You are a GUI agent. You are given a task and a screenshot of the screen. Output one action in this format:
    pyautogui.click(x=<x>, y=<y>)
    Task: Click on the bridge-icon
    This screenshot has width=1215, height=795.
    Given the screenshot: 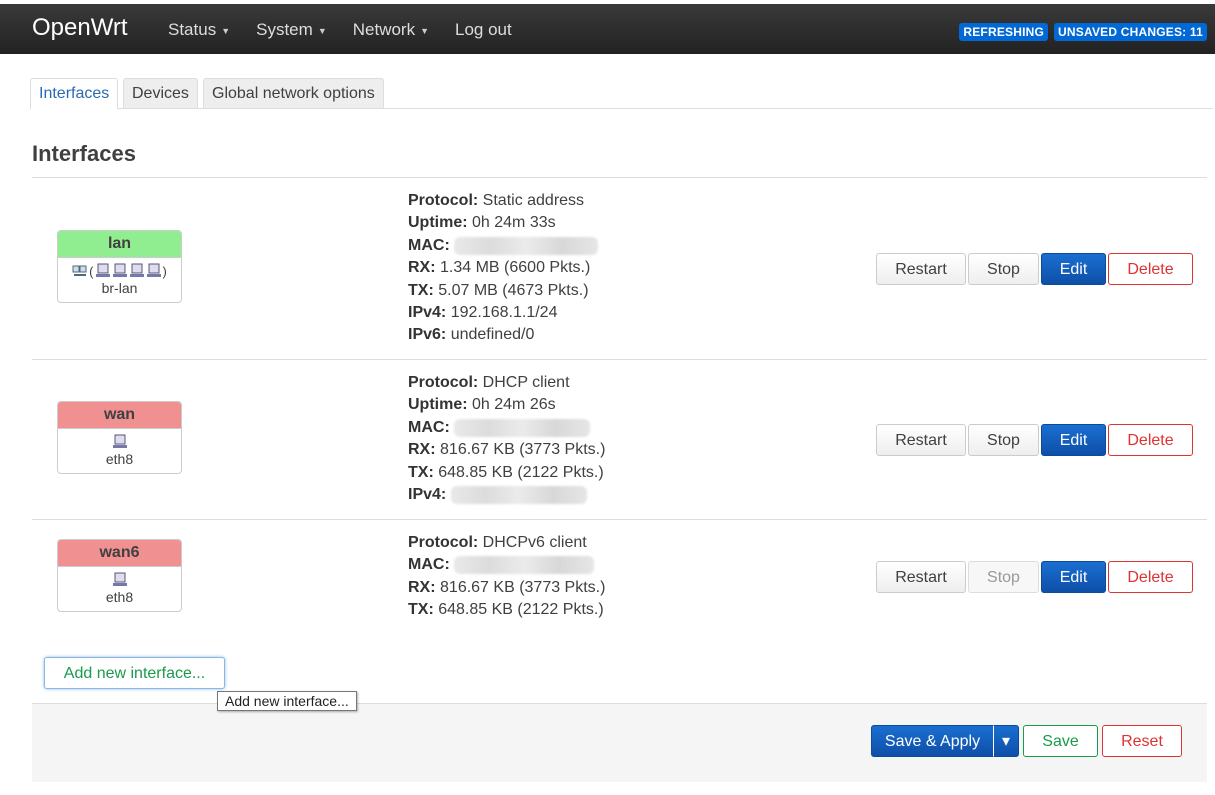 What is the action you would take?
    pyautogui.click(x=79, y=270)
    